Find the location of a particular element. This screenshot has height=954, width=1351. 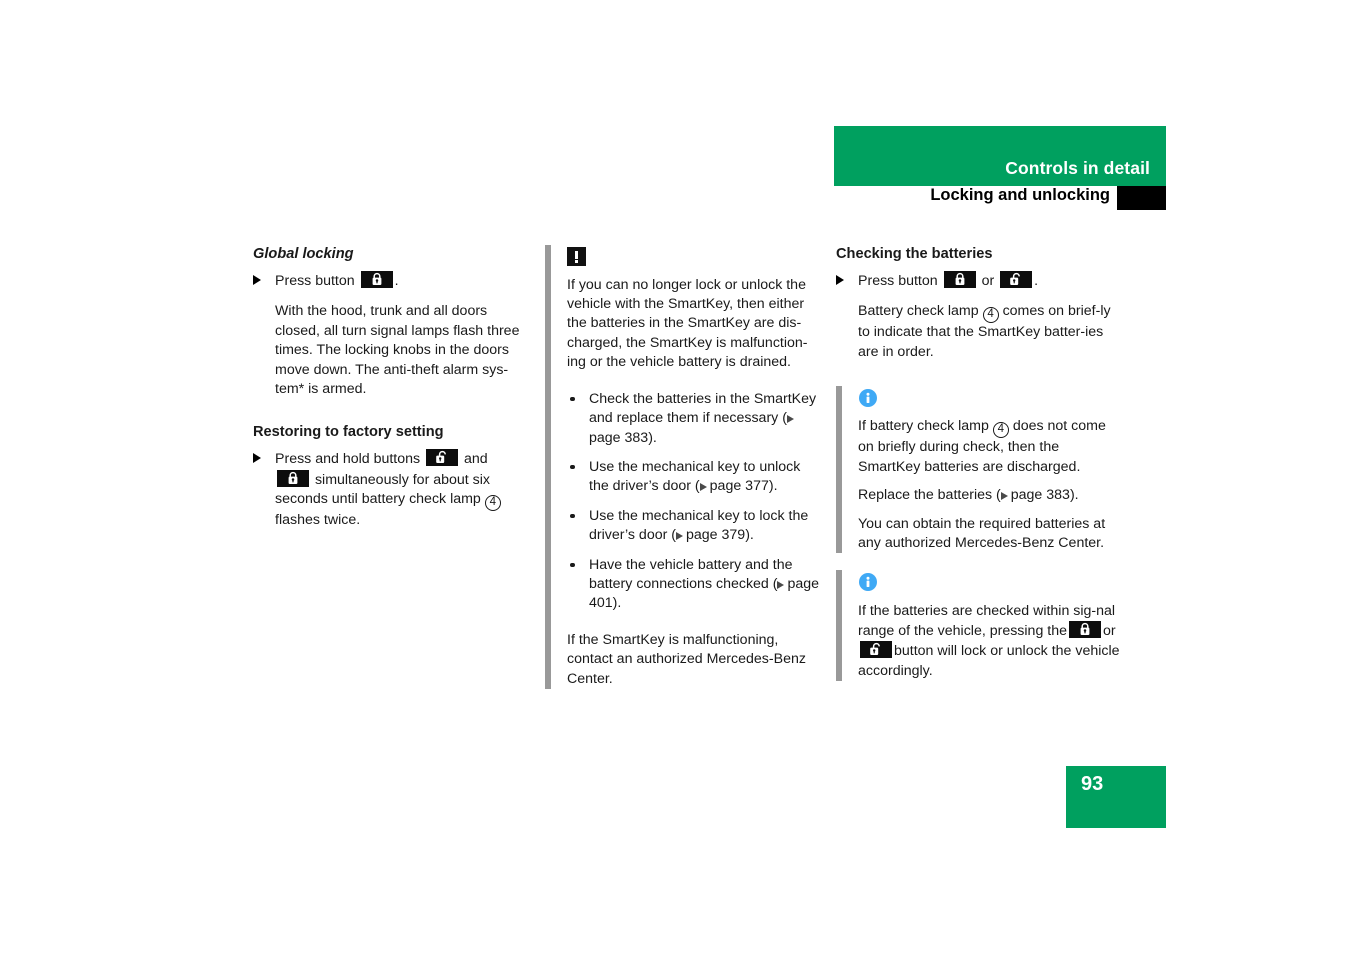

step-press-button-check: Press button or . is located at coordinates (978, 281).